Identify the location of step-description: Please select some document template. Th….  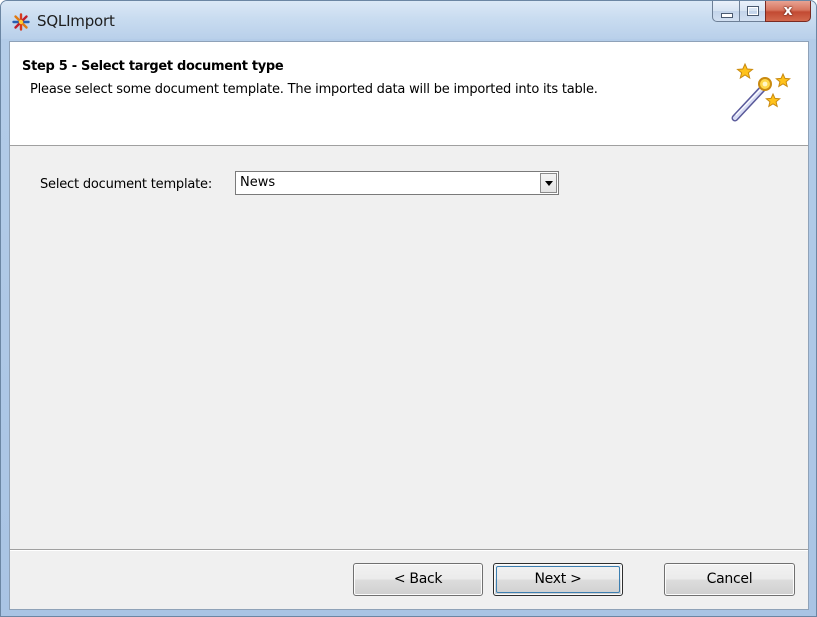
(314, 89).